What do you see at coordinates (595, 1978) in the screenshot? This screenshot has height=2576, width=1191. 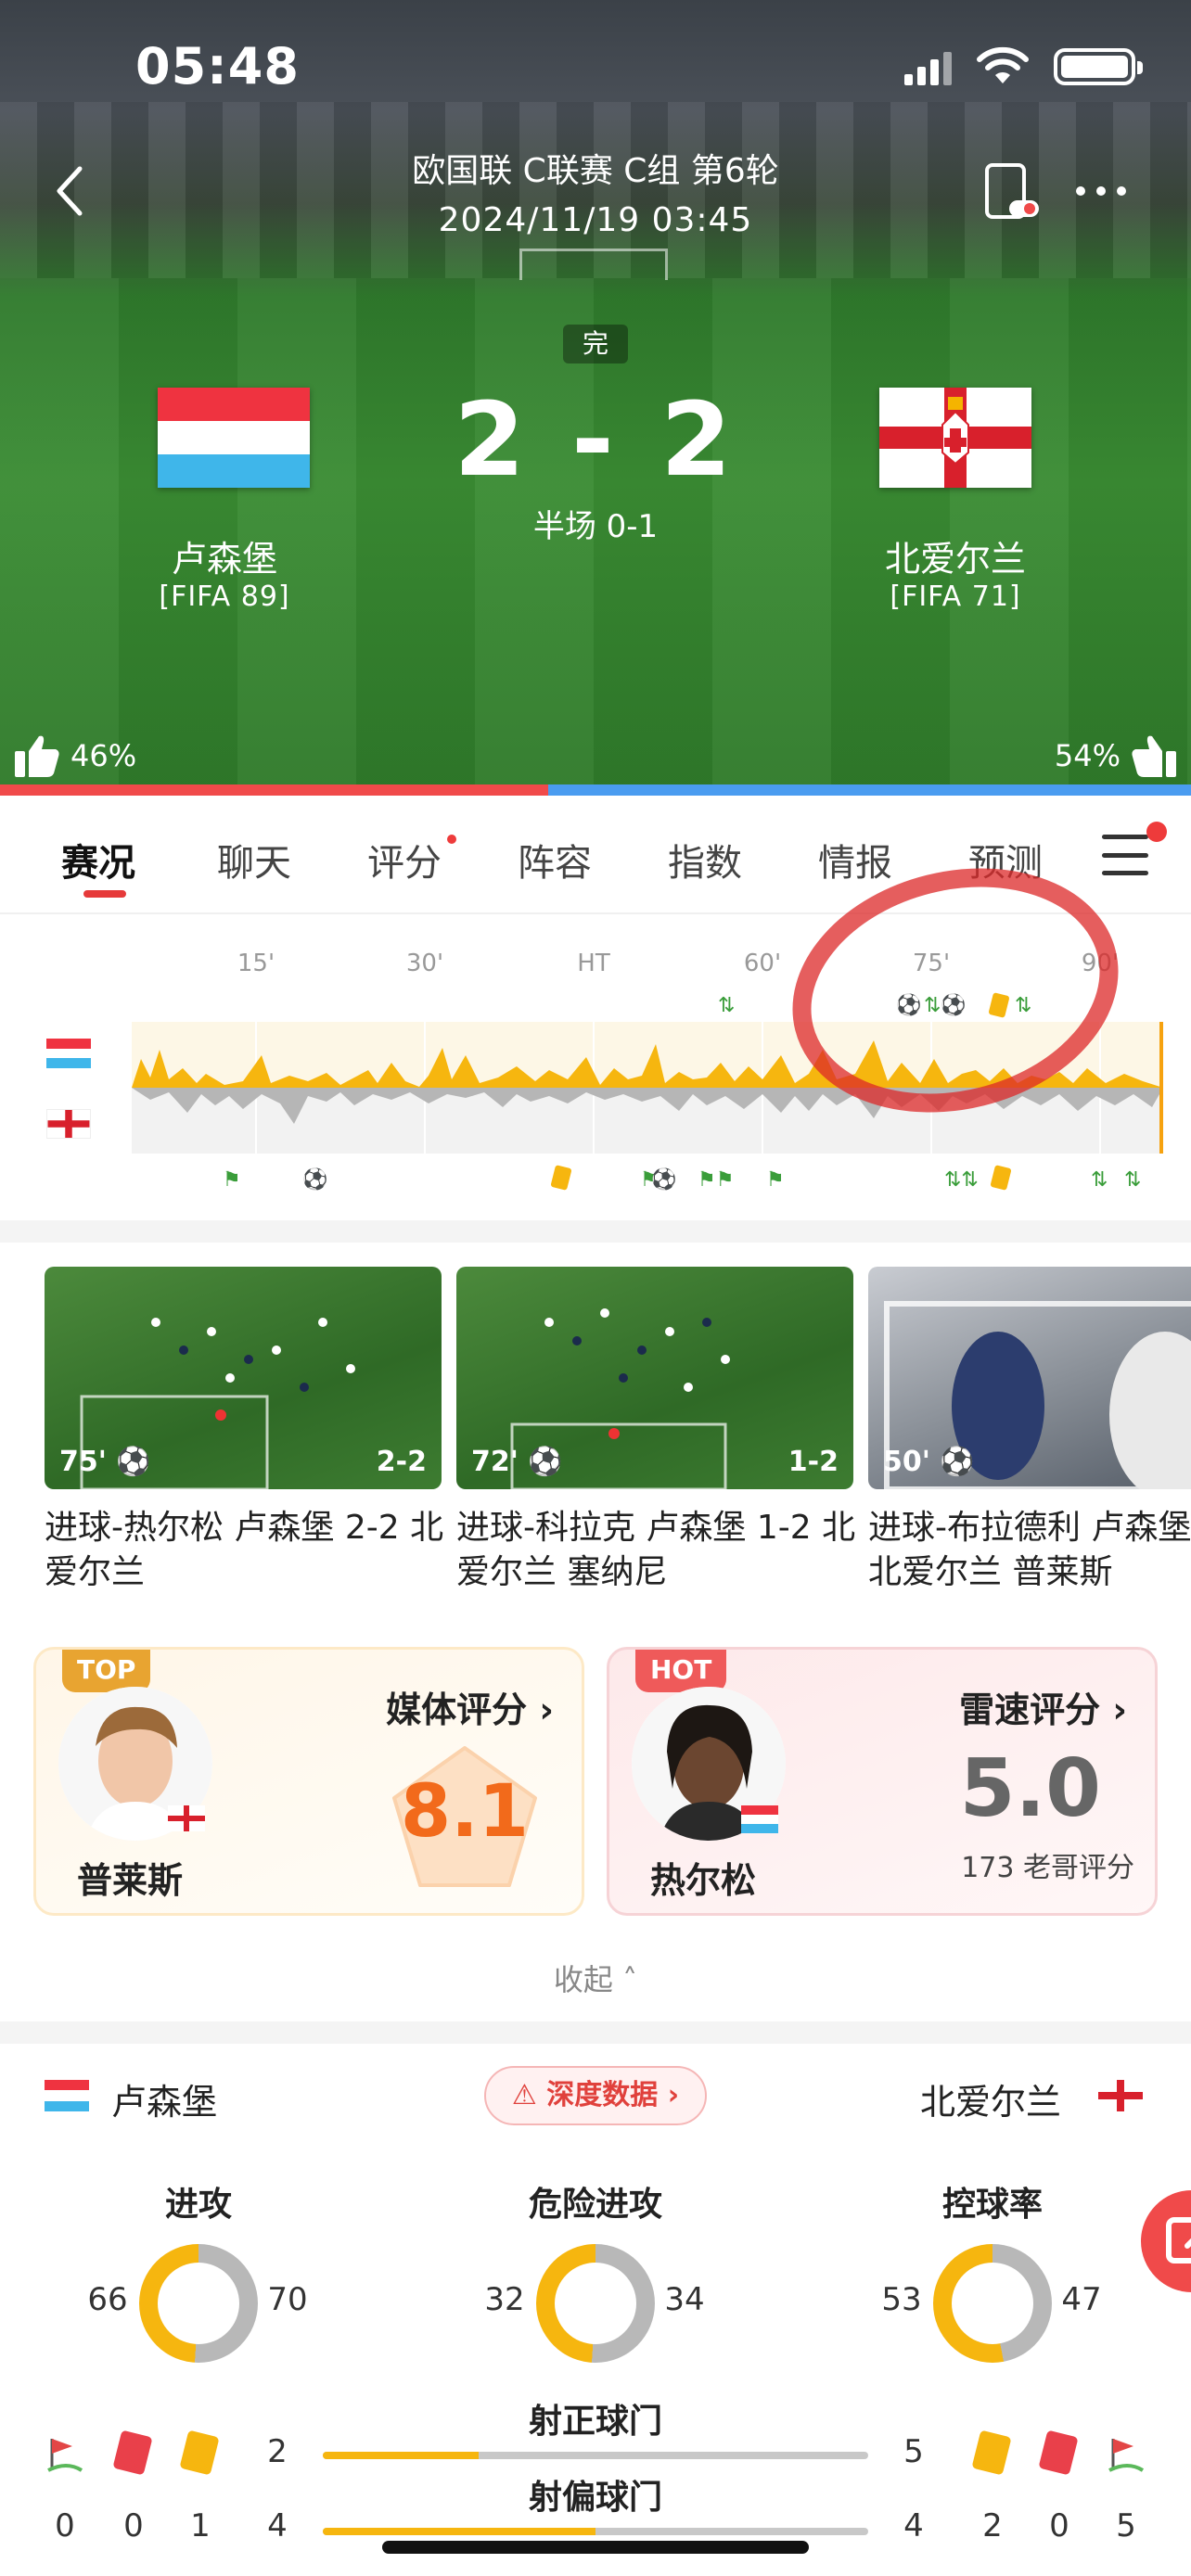 I see `collapse-button: 收起 ˄` at bounding box center [595, 1978].